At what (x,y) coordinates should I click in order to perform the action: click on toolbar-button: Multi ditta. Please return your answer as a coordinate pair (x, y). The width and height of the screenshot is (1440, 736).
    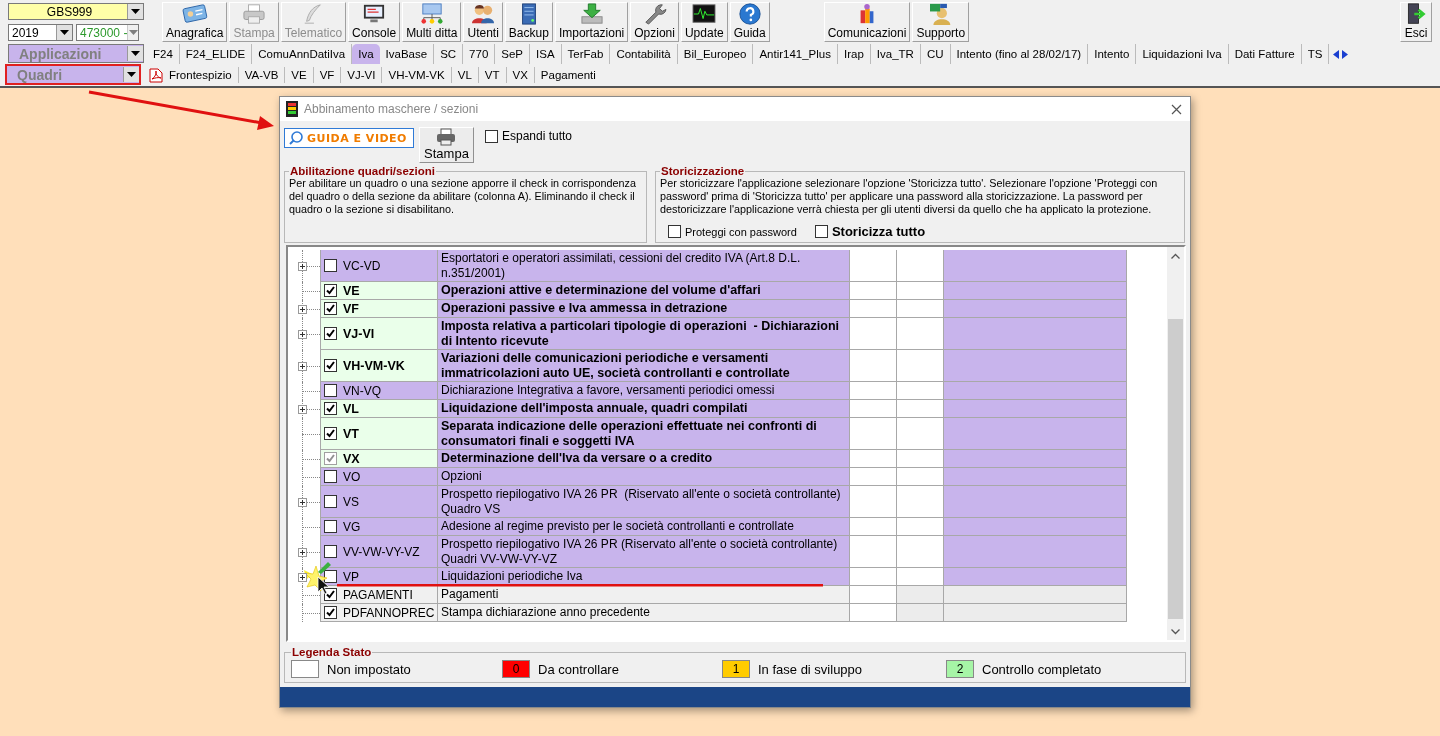
    Looking at the image, I should click on (432, 22).